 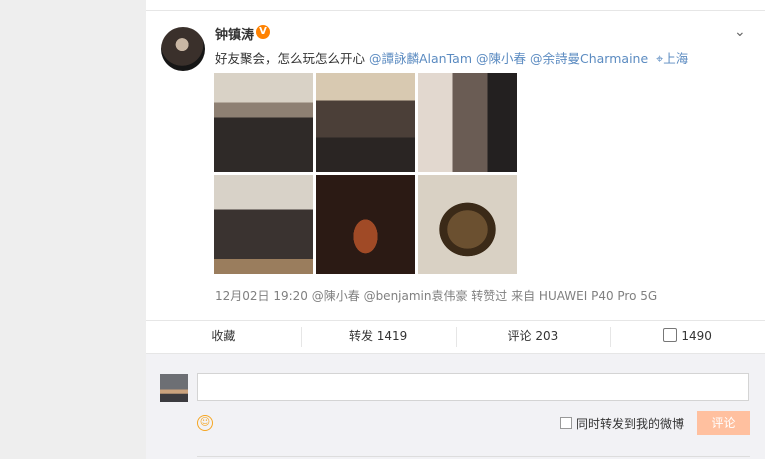 What do you see at coordinates (205, 423) in the screenshot?
I see `emoji-icon: ☺` at bounding box center [205, 423].